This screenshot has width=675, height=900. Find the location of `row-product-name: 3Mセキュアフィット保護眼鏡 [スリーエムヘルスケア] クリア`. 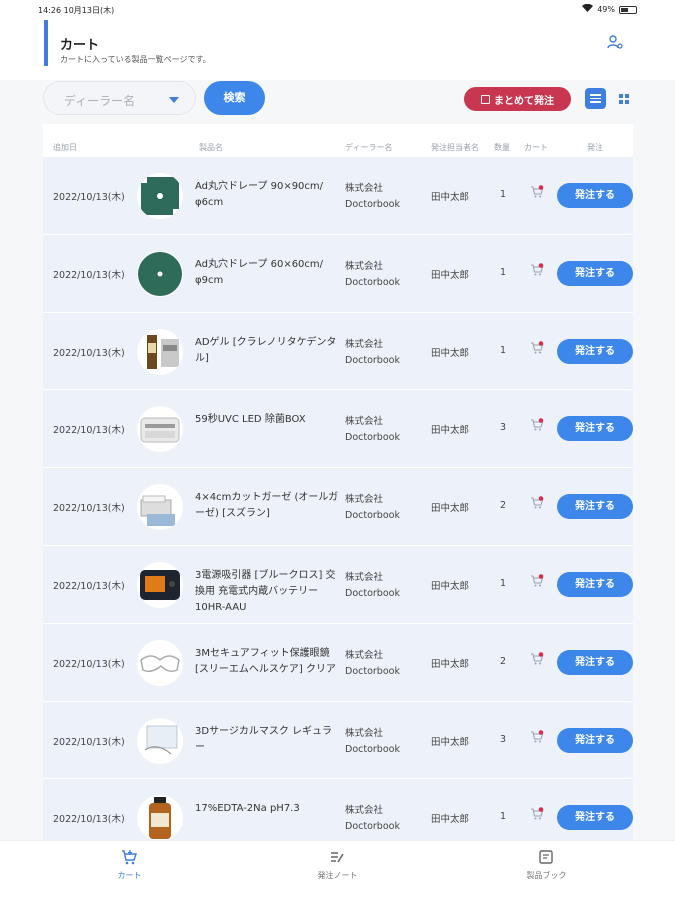

row-product-name: 3Mセキュアフィット保護眼鏡 [スリーエムヘルスケア] クリア is located at coordinates (267, 662).